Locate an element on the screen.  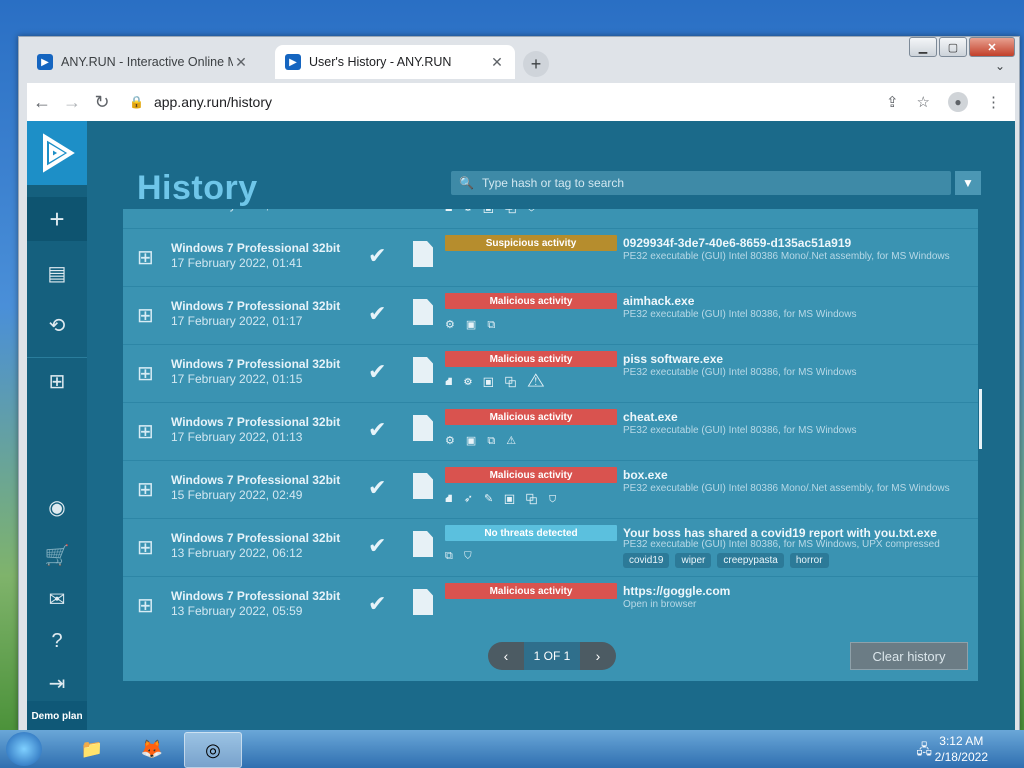
scrollbar-thumb is located at coordinates (980, 419).